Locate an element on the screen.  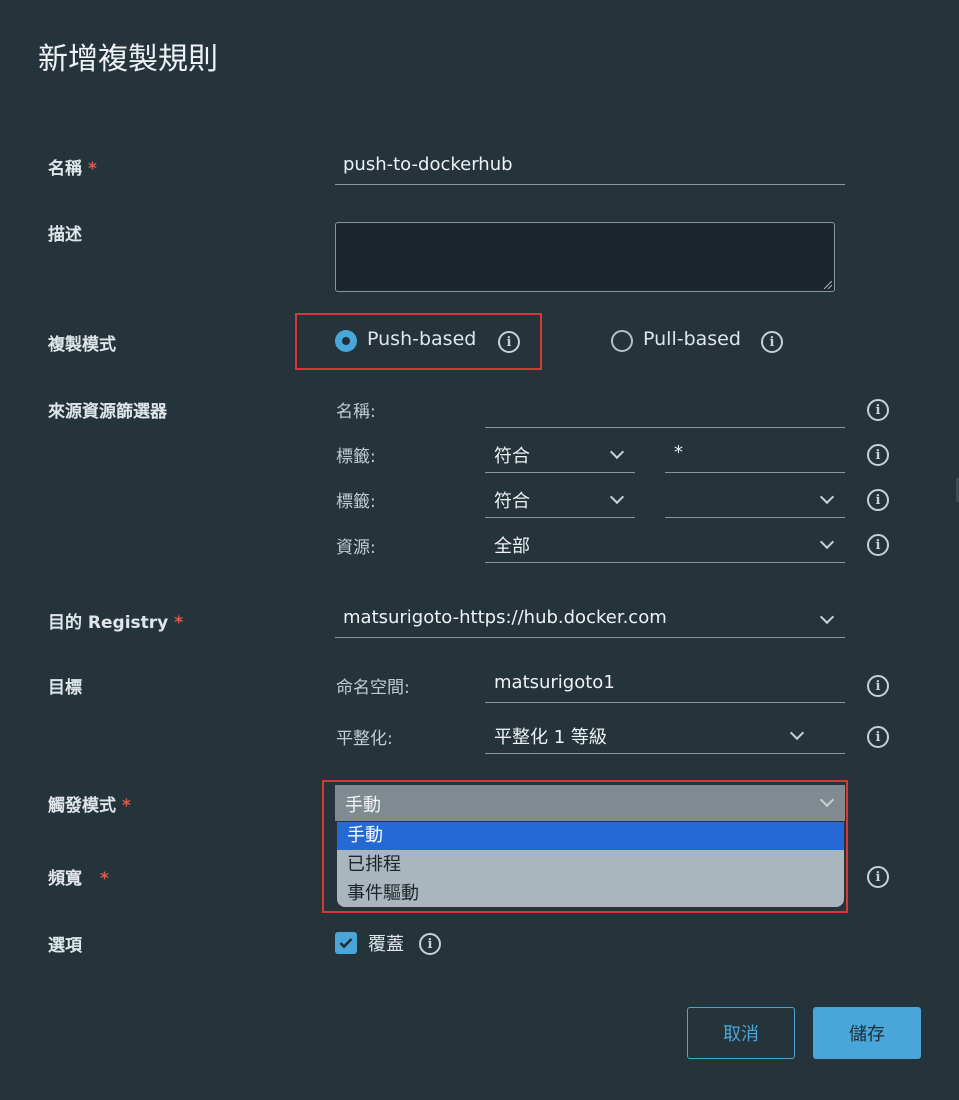
replication-mode-label: 複製模式 is located at coordinates (82, 345).